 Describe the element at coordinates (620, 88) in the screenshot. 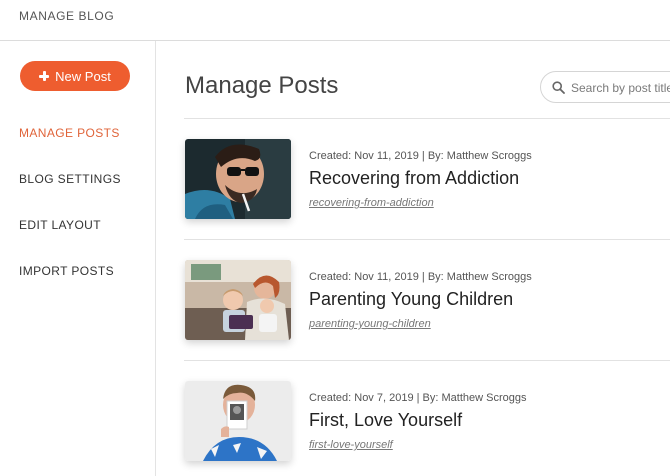

I see `search-input` at that location.